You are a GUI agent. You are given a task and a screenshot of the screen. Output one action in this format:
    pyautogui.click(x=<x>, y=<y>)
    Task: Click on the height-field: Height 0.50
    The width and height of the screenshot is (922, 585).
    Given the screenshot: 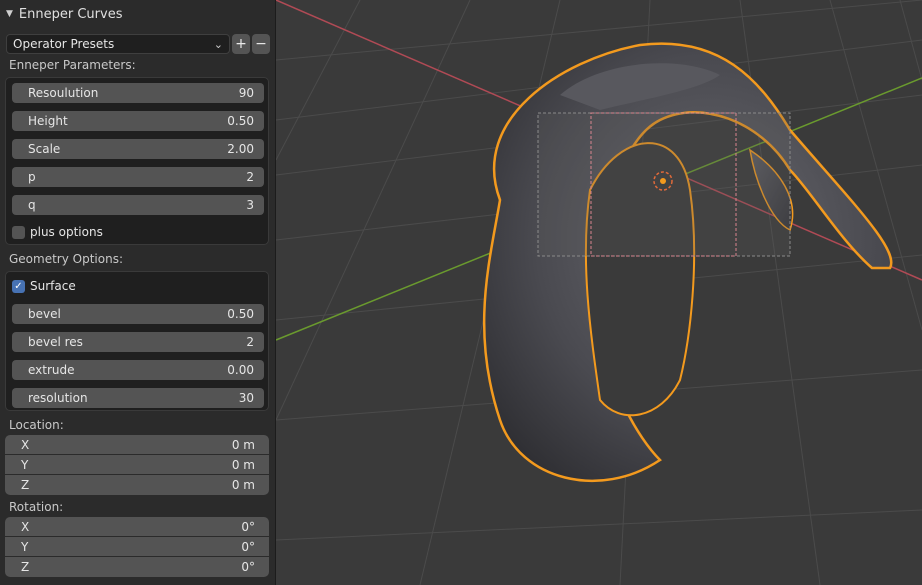 What is the action you would take?
    pyautogui.click(x=138, y=121)
    